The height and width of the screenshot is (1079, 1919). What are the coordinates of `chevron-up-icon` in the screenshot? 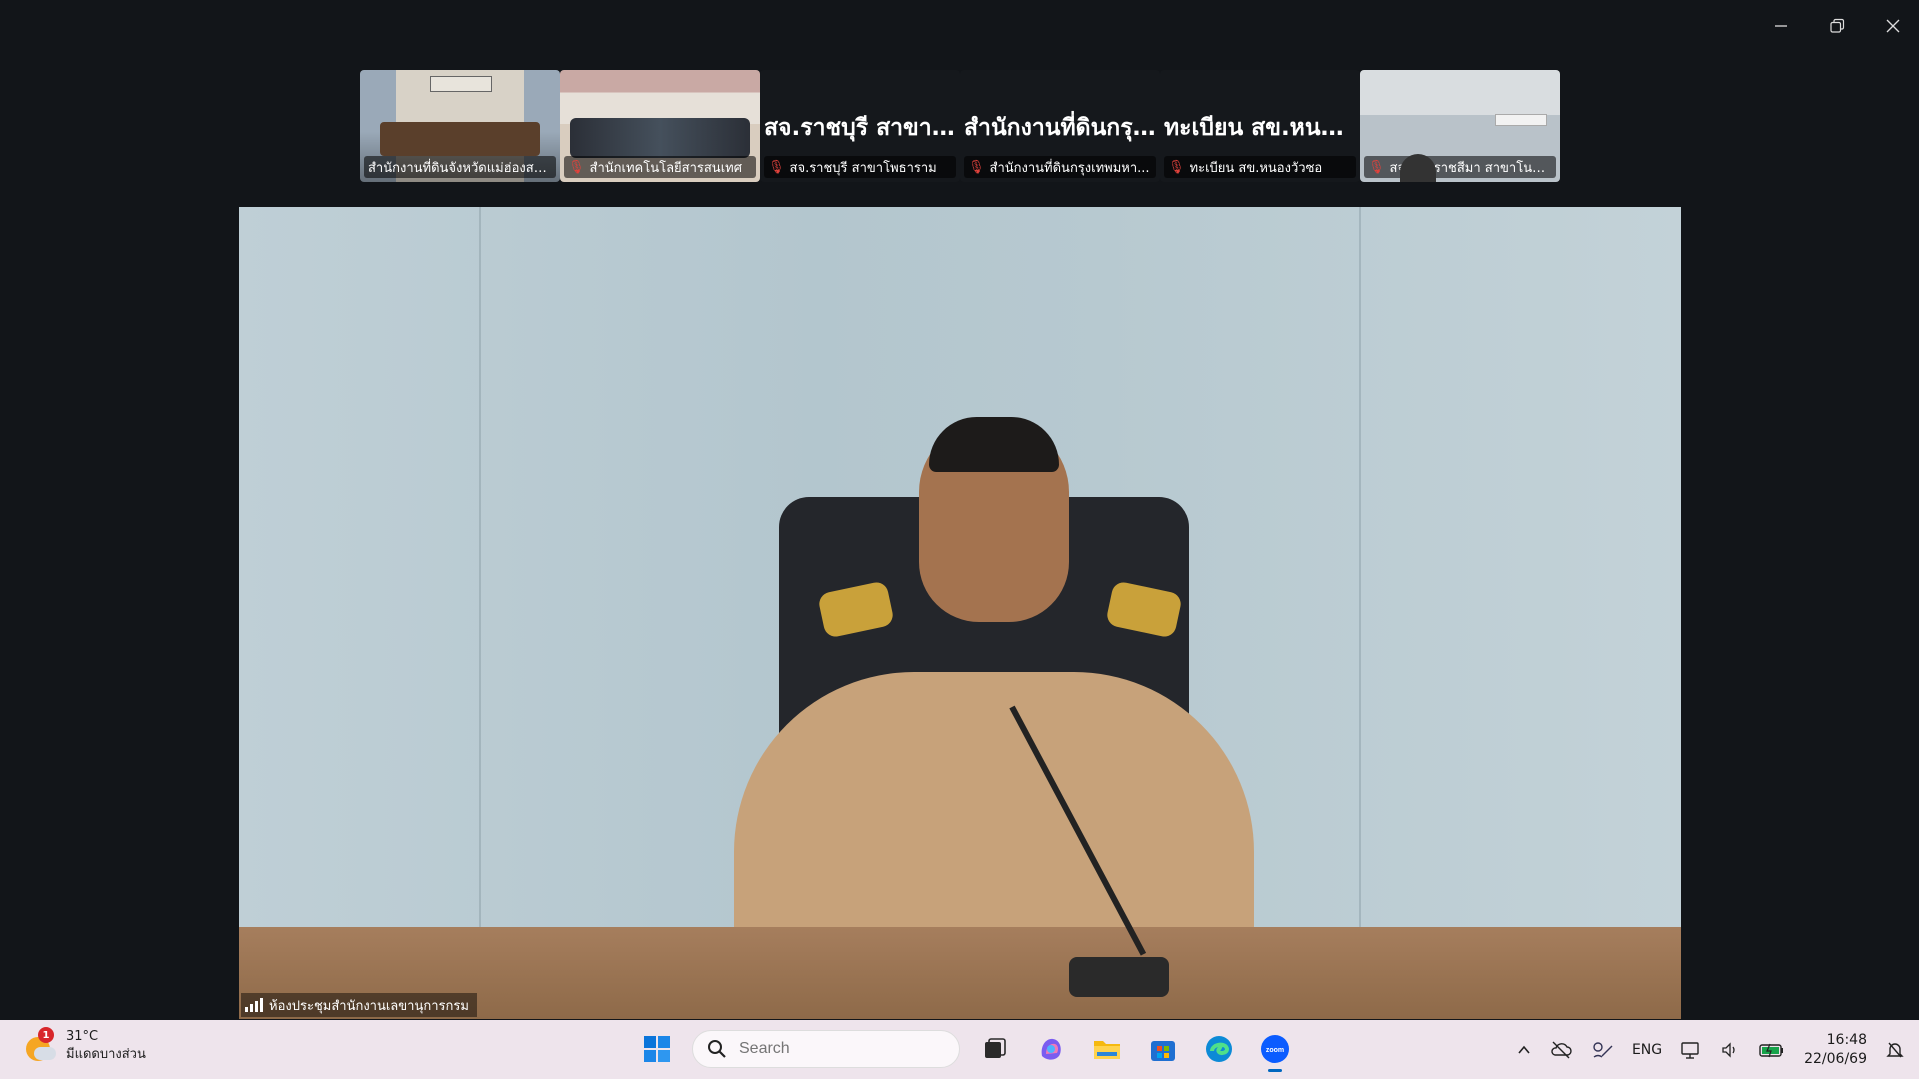 It's located at (1524, 1050).